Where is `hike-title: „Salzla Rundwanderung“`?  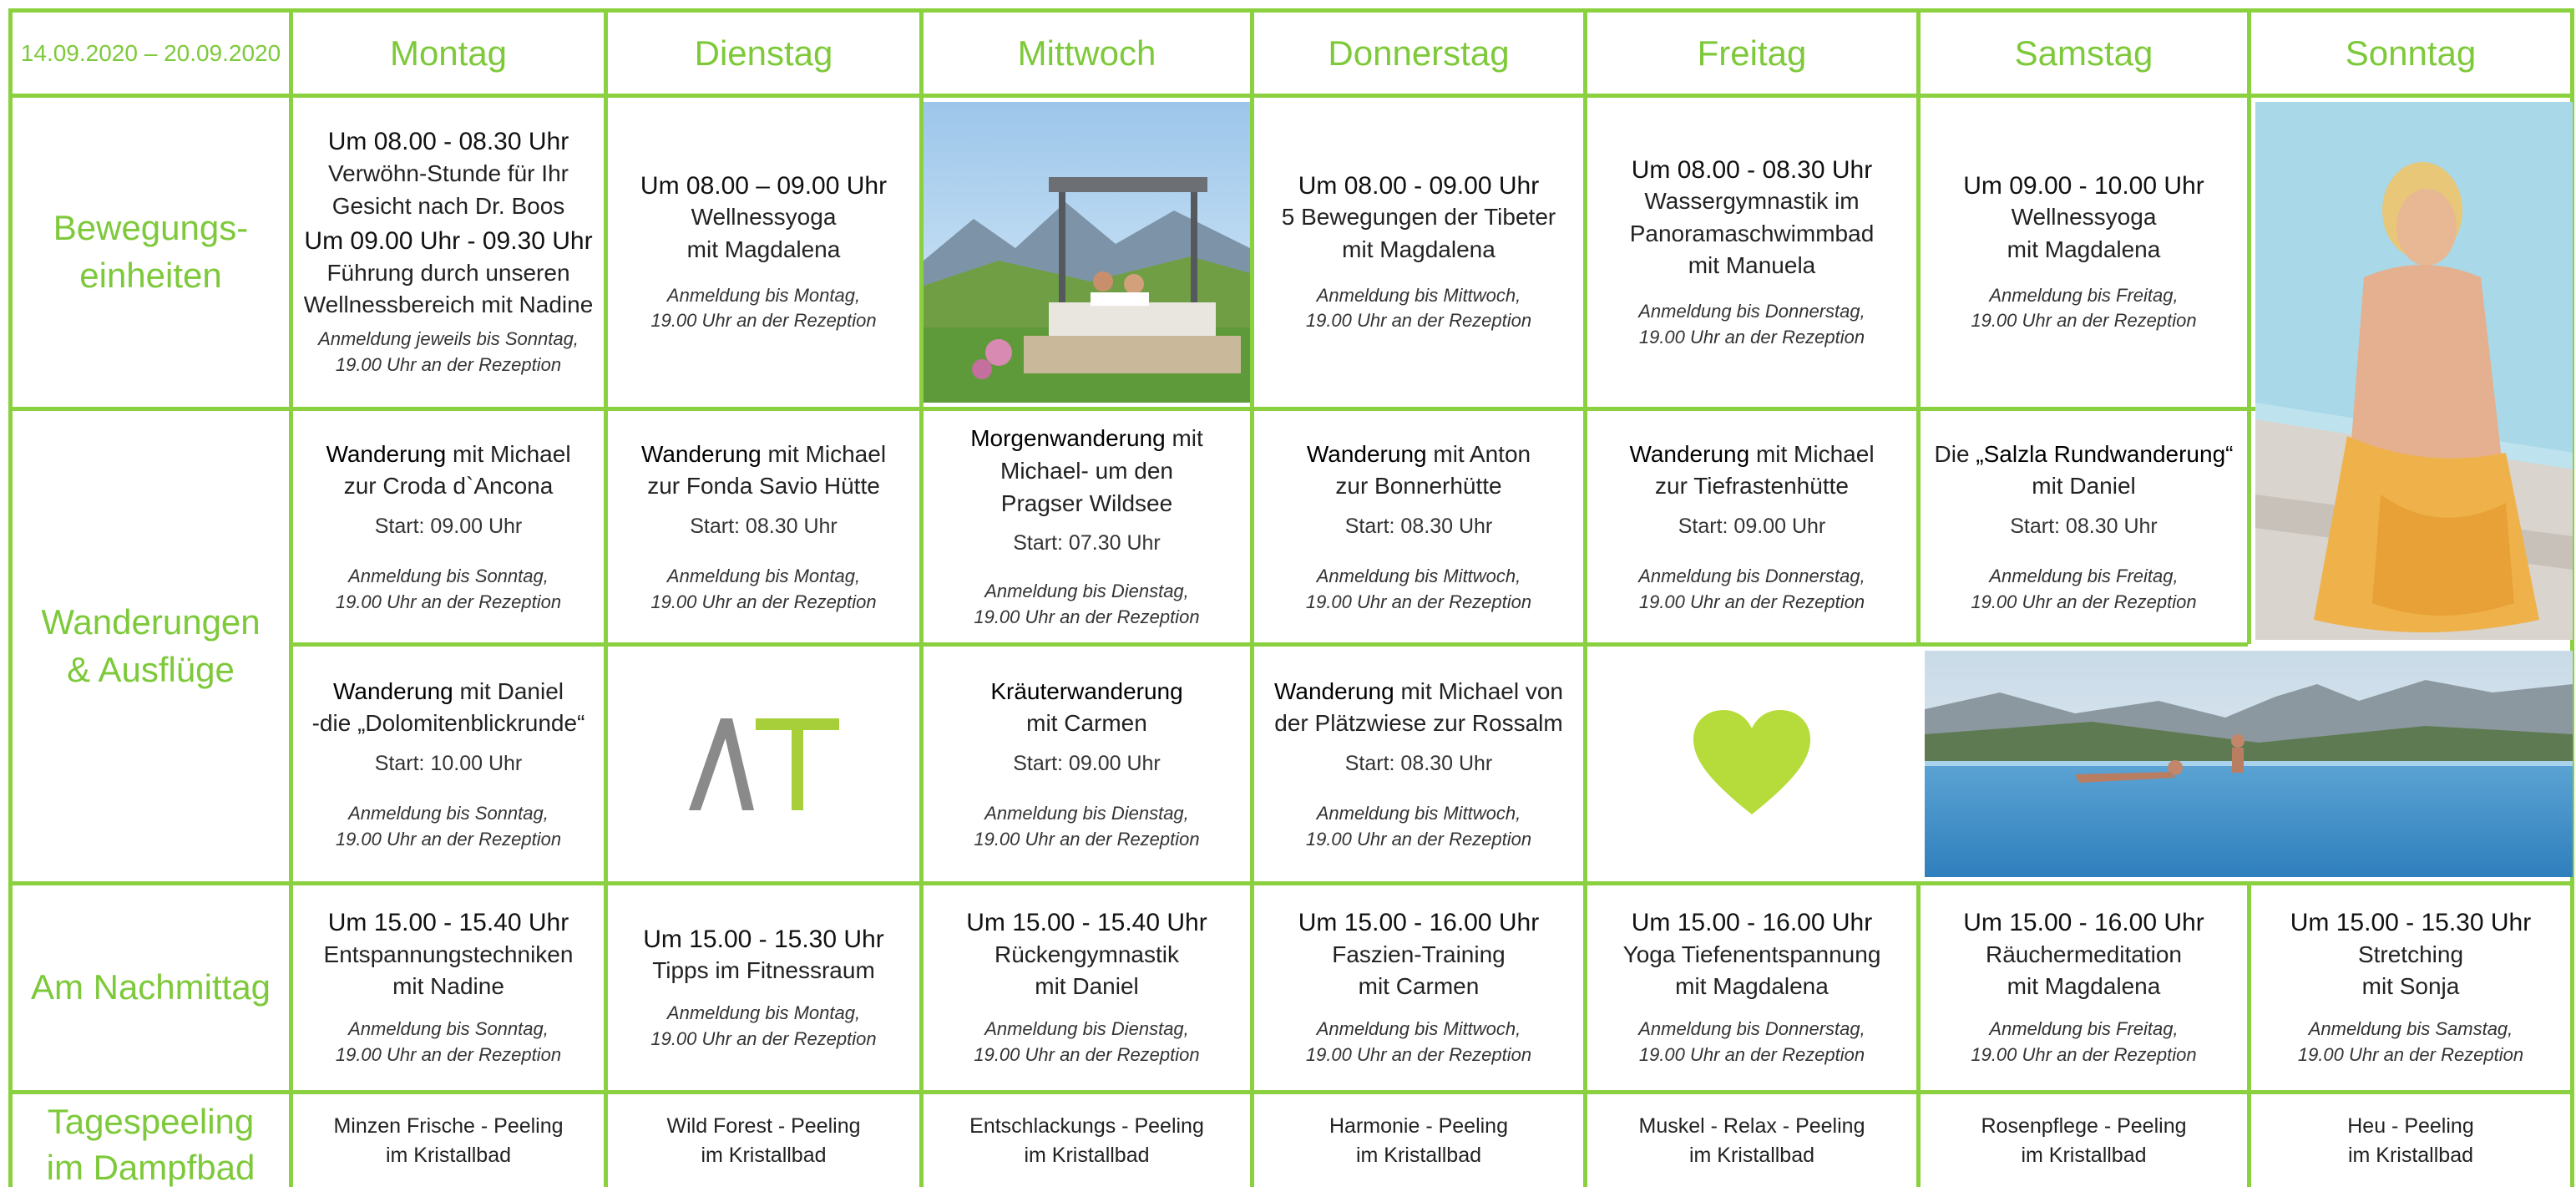
hike-title: „Salzla Rundwanderung“ is located at coordinates (2105, 454).